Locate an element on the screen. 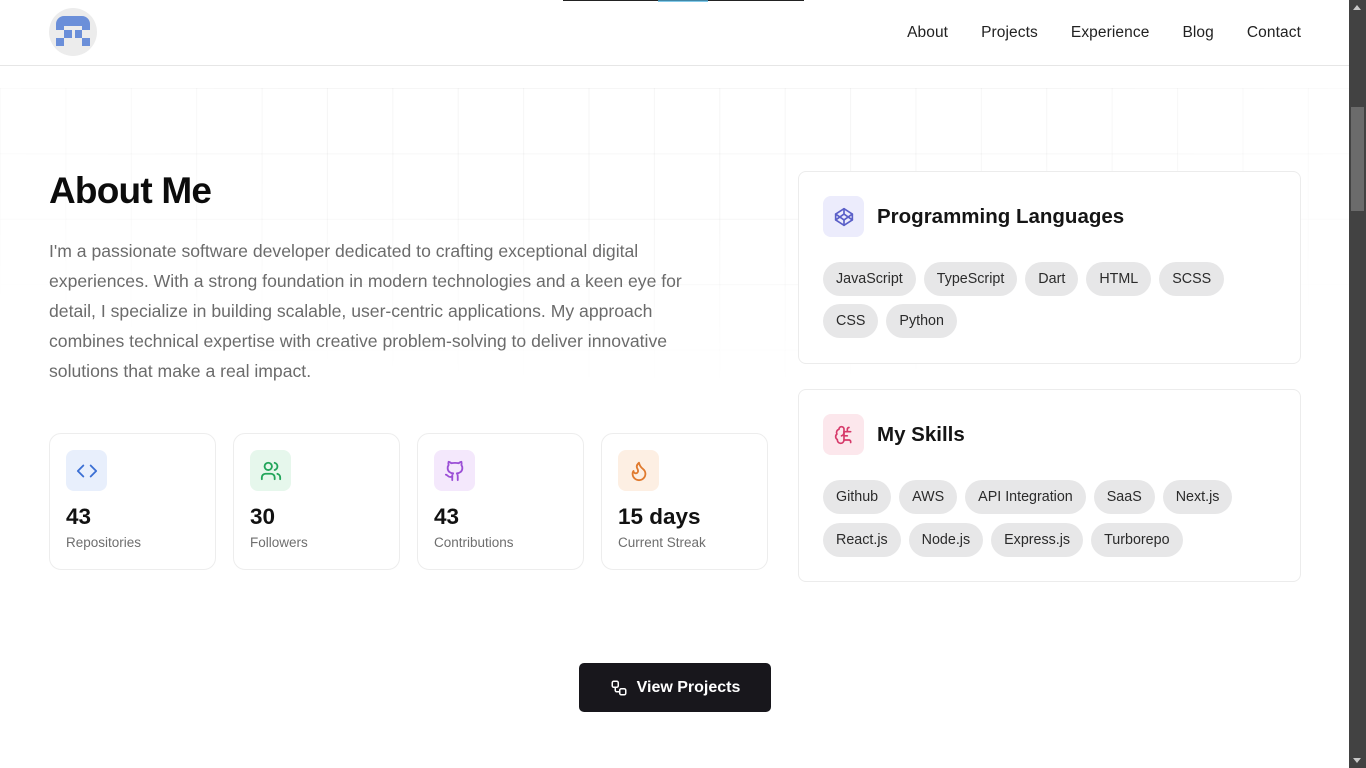  stat-card-contributions: 43 Contributions is located at coordinates (500, 501).